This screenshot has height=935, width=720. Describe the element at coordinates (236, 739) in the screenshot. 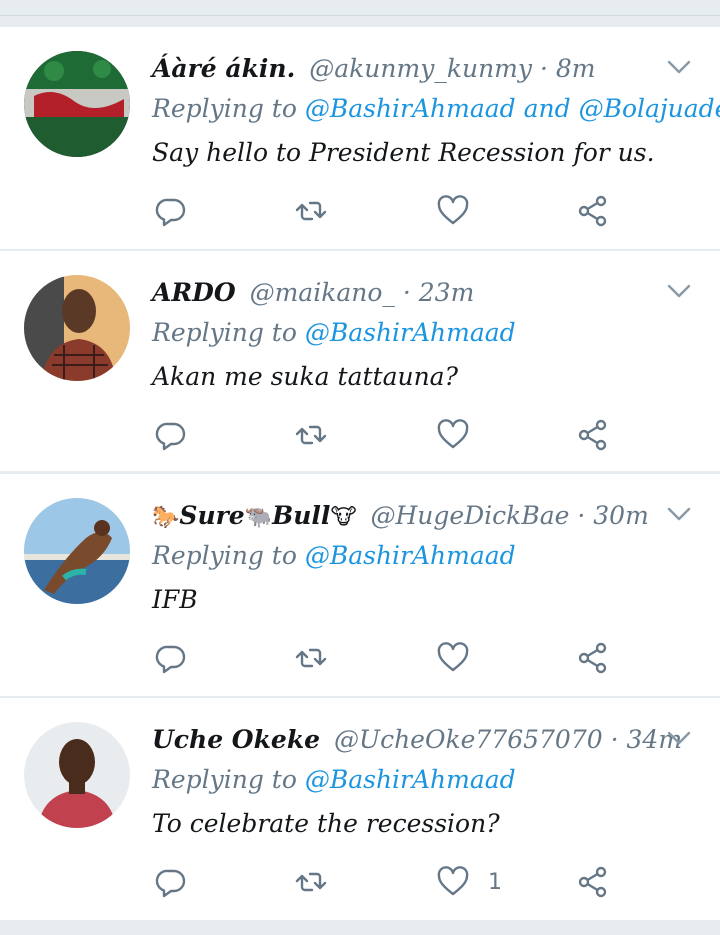

I see `display-name: Uche Okeke` at that location.